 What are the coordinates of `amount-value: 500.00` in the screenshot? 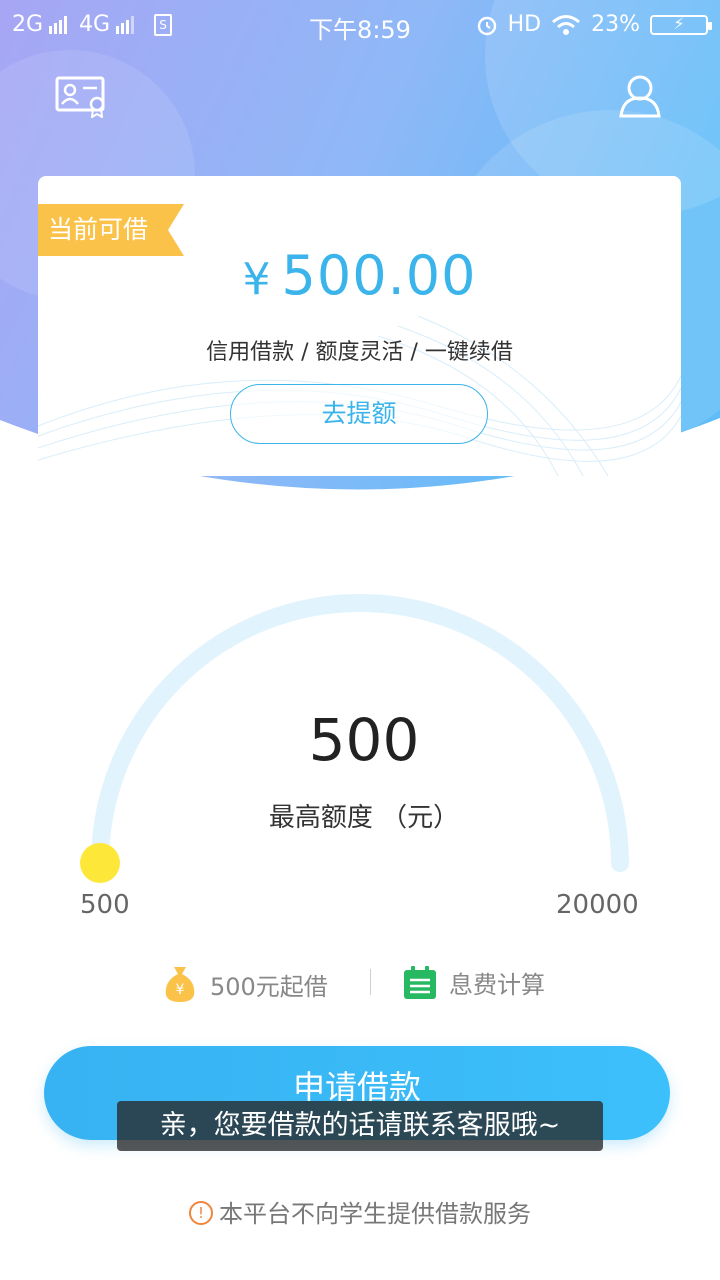 It's located at (379, 275).